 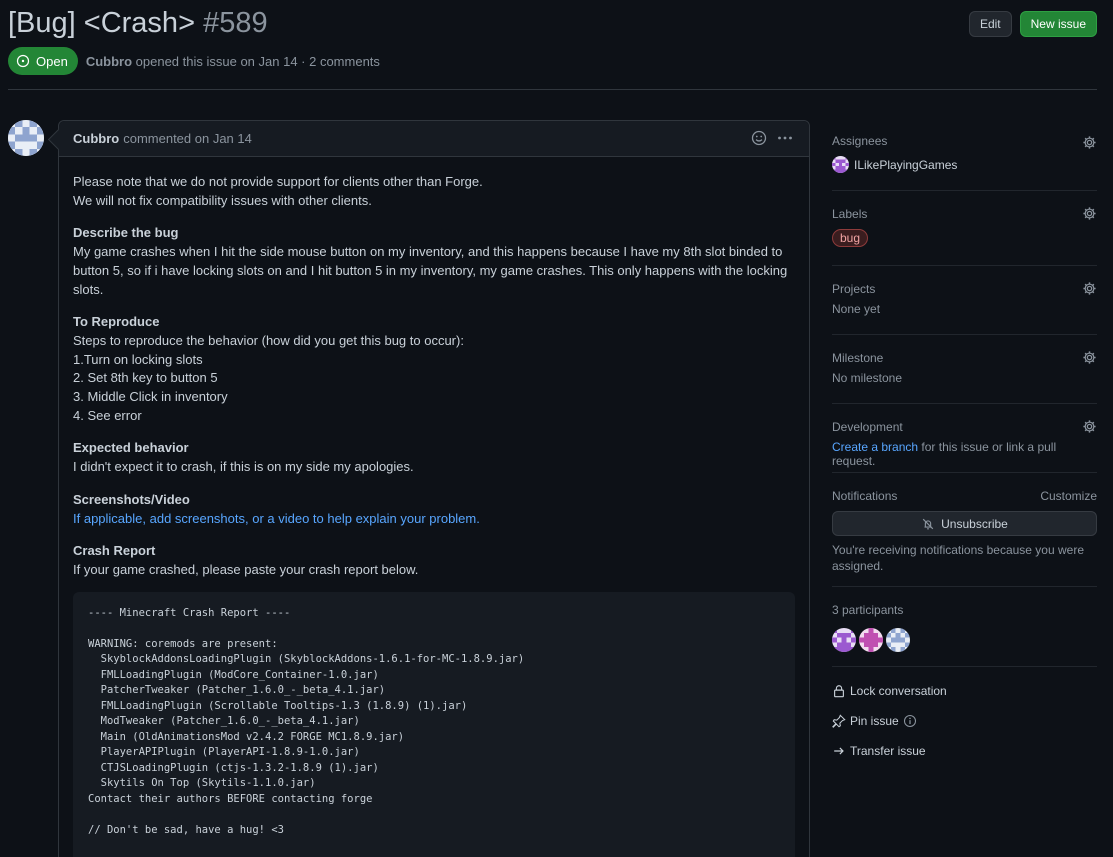 What do you see at coordinates (96, 138) in the screenshot?
I see `comment-author: Cubbro` at bounding box center [96, 138].